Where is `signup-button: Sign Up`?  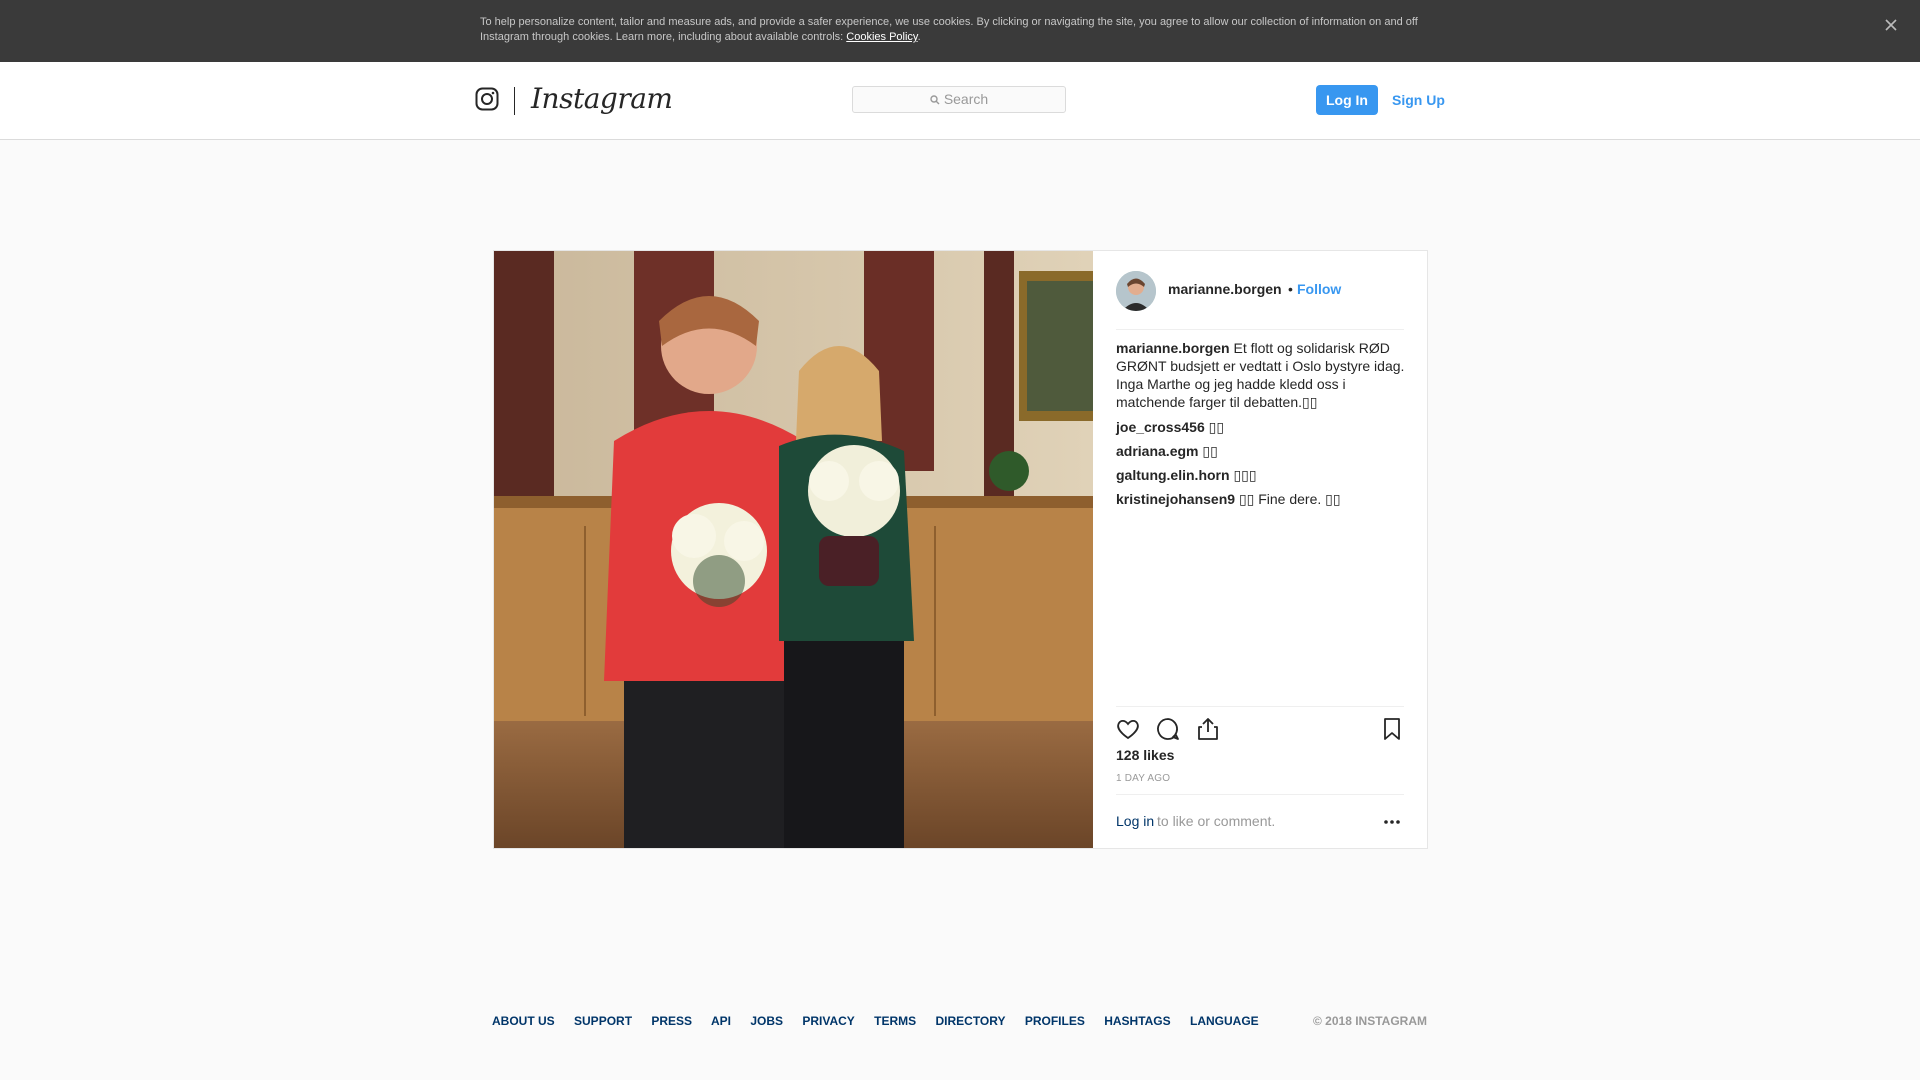
signup-button: Sign Up is located at coordinates (1418, 100).